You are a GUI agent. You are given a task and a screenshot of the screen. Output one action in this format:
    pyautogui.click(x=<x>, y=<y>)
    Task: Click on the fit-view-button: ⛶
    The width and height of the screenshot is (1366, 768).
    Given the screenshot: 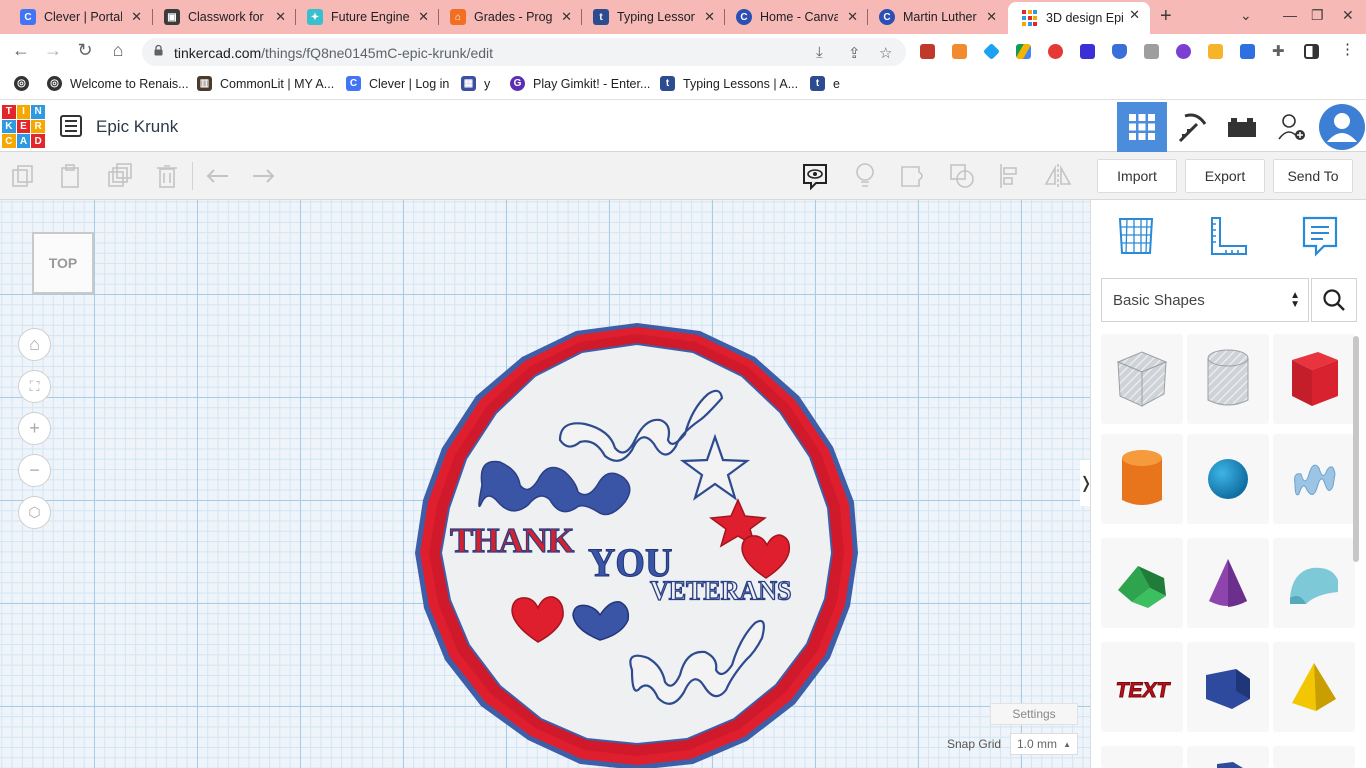 What is the action you would take?
    pyautogui.click(x=34, y=386)
    